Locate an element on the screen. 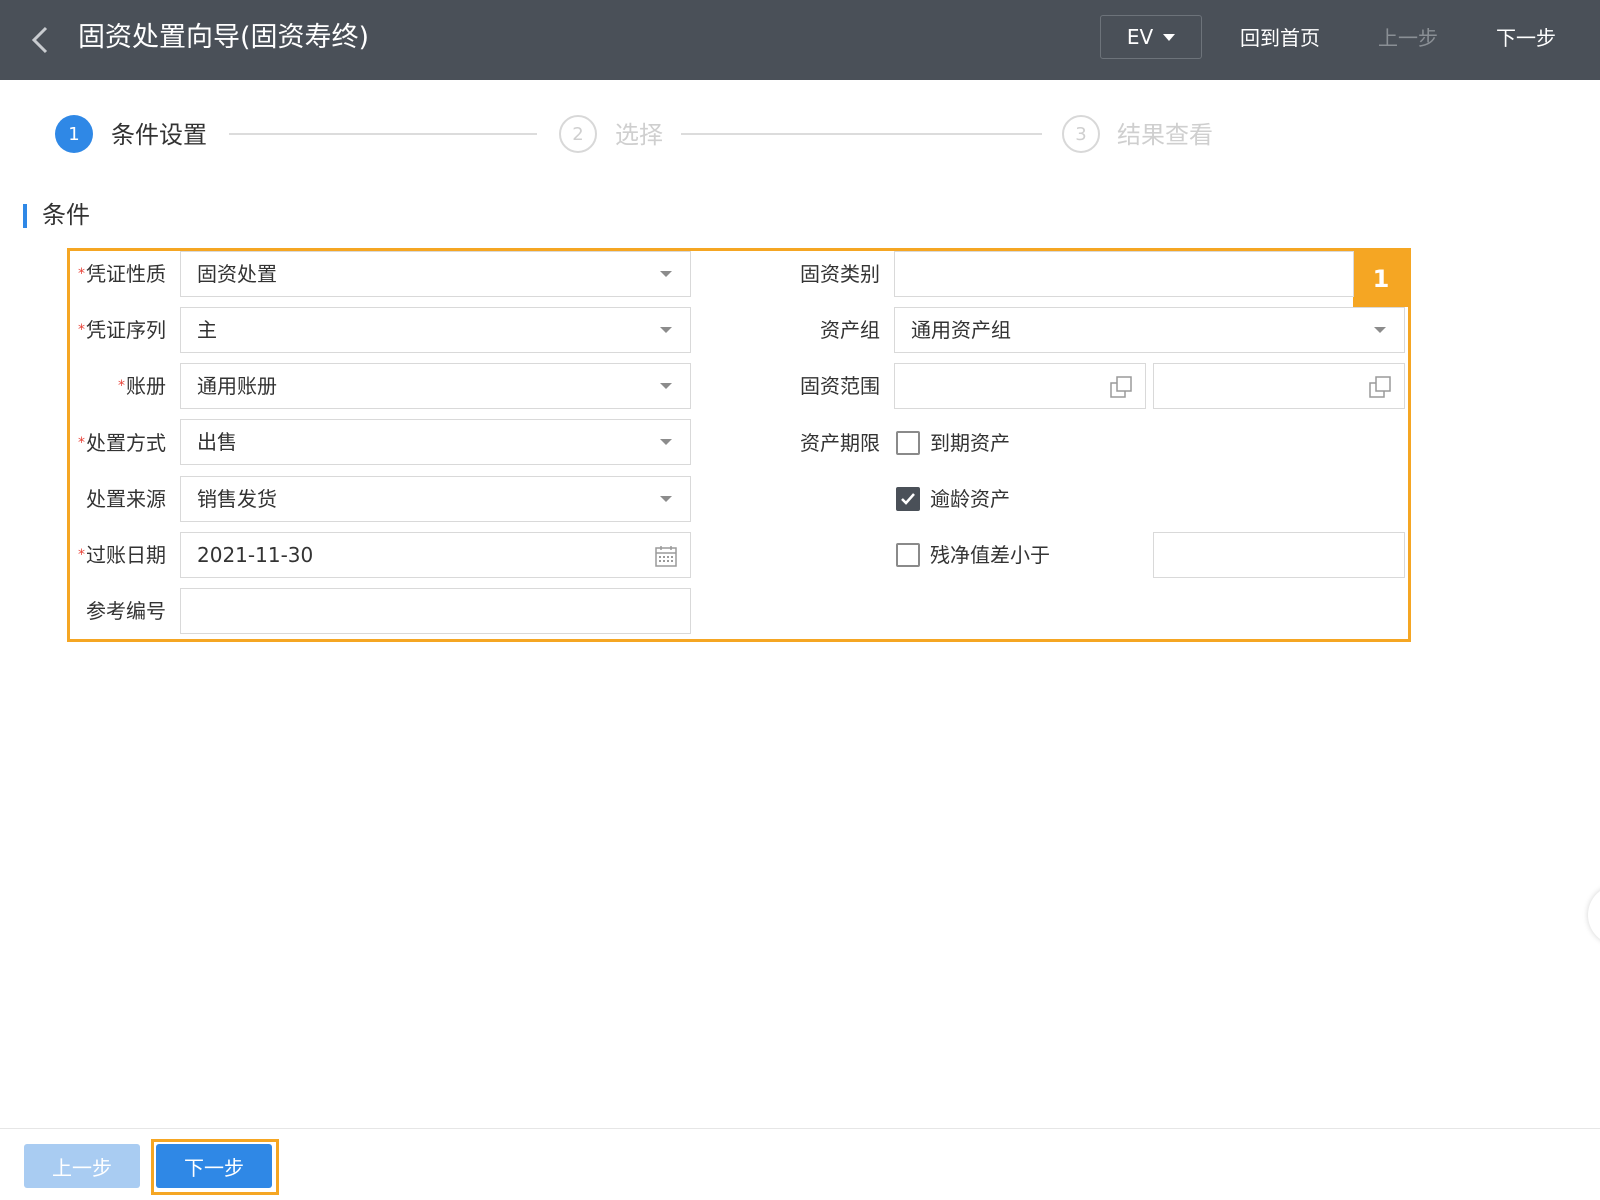  voucher-sequence-label: *凭证序列 is located at coordinates (122, 330).